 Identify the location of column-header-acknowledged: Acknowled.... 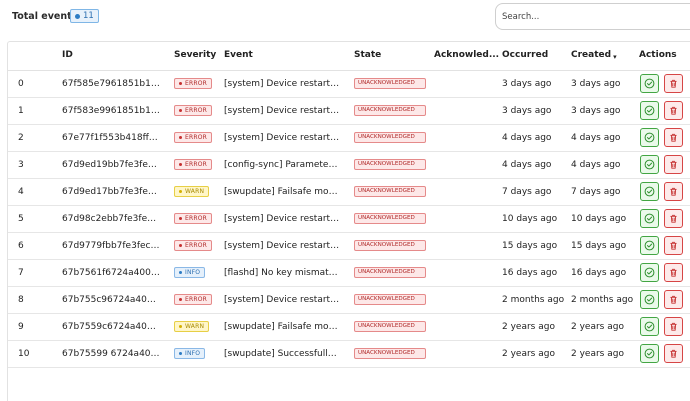
(466, 55).